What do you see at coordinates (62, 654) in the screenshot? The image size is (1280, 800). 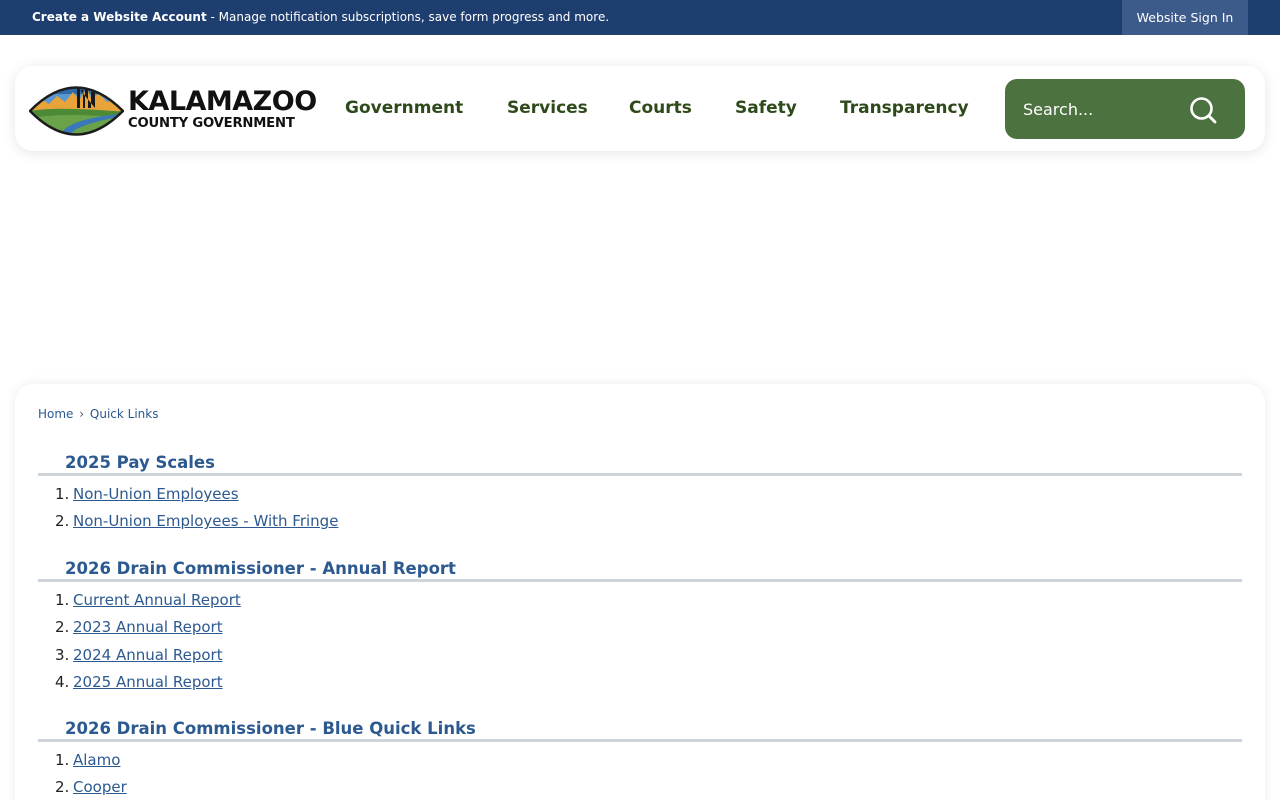 I see `item-number: 3.` at bounding box center [62, 654].